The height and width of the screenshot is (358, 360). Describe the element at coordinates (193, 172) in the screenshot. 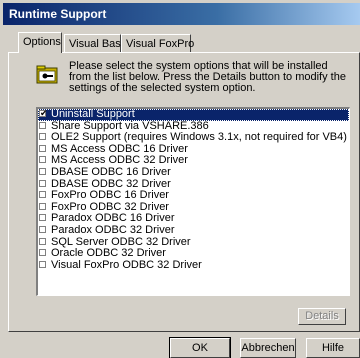

I see `list-item: DBASE ODBC 16 Driver` at that location.